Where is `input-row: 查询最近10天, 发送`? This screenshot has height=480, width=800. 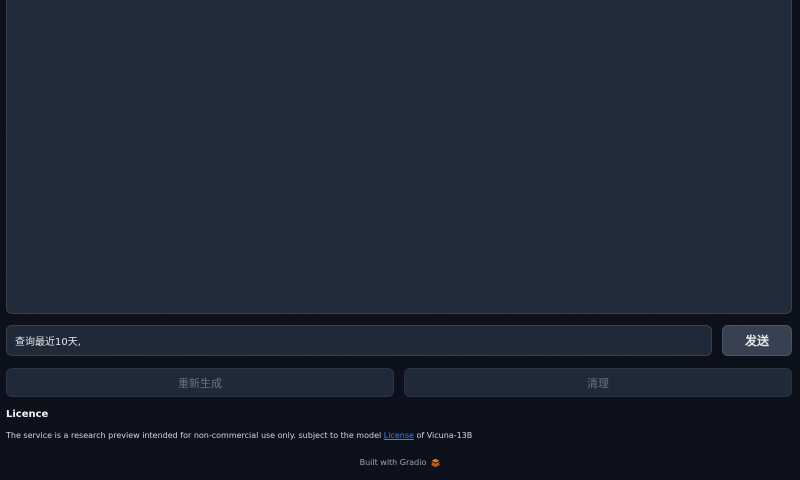
input-row: 查询最近10天, 发送 is located at coordinates (399, 340).